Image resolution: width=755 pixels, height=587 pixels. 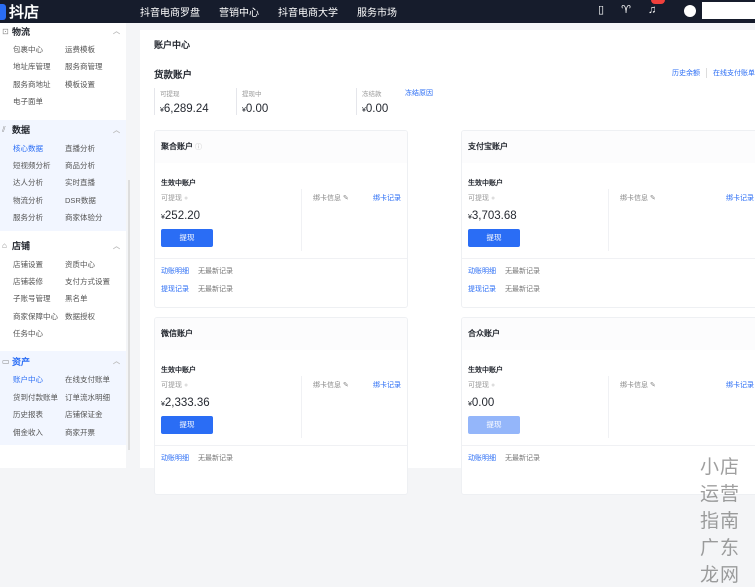 What do you see at coordinates (686, 73) in the screenshot?
I see `history-balance-link: 历史余额` at bounding box center [686, 73].